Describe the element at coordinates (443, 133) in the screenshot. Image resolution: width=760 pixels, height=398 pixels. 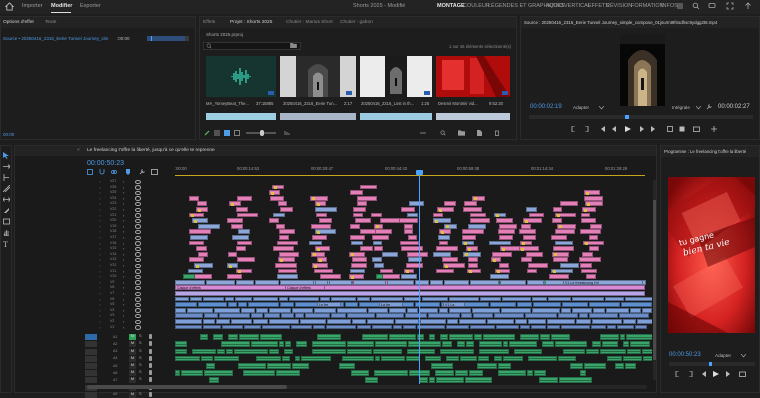
I see `find-icon` at that location.